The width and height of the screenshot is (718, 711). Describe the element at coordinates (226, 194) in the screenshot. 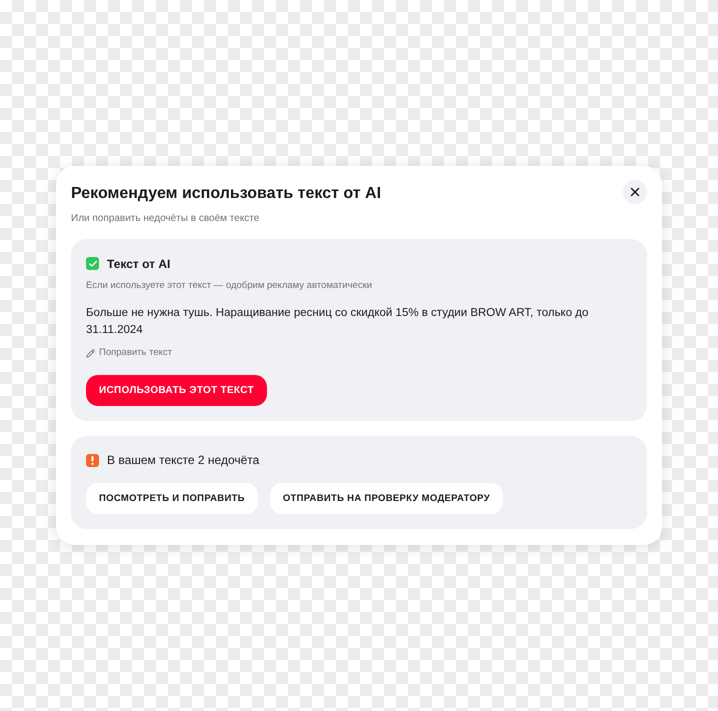

I see `dialog-title: Рекомендуем использовать текст от AI` at that location.